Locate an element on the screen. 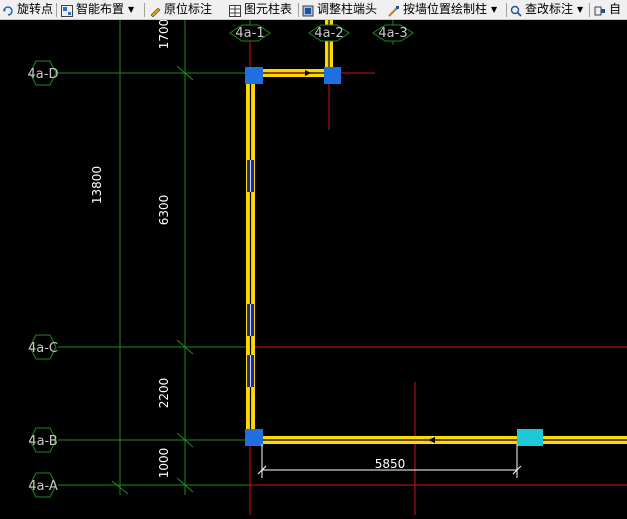  dimension-d4-label: 1000 is located at coordinates (164, 463).